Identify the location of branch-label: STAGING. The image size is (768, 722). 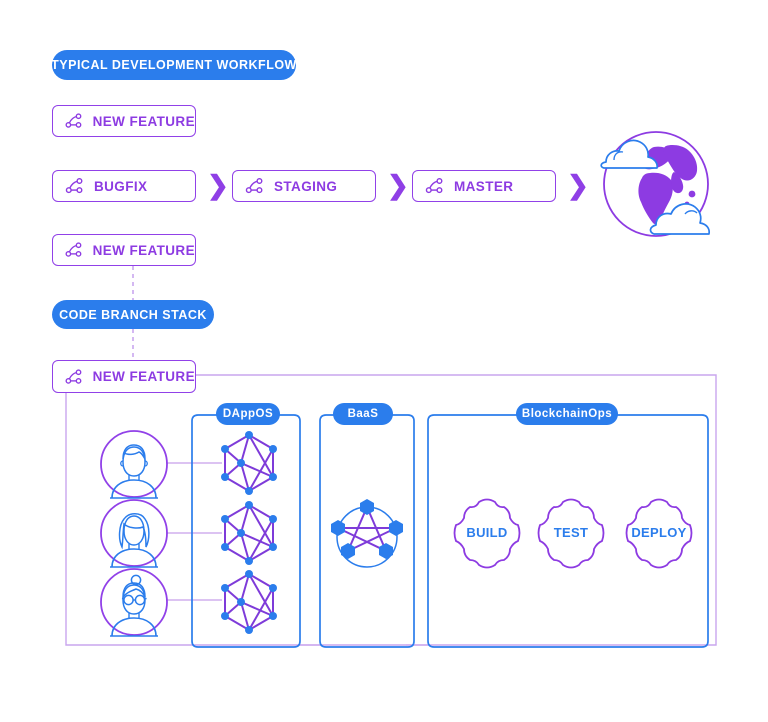
(306, 186).